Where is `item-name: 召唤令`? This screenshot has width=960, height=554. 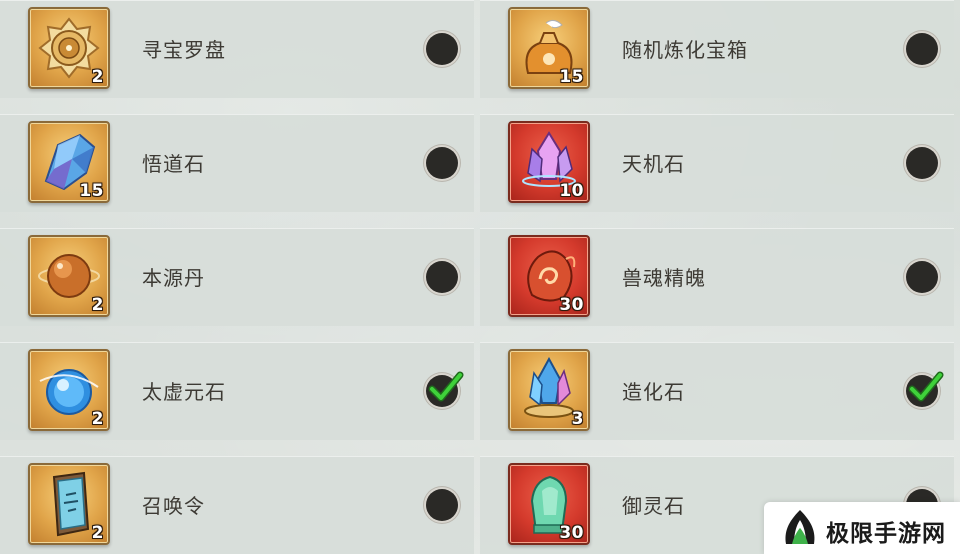 item-name: 召唤令 is located at coordinates (173, 506).